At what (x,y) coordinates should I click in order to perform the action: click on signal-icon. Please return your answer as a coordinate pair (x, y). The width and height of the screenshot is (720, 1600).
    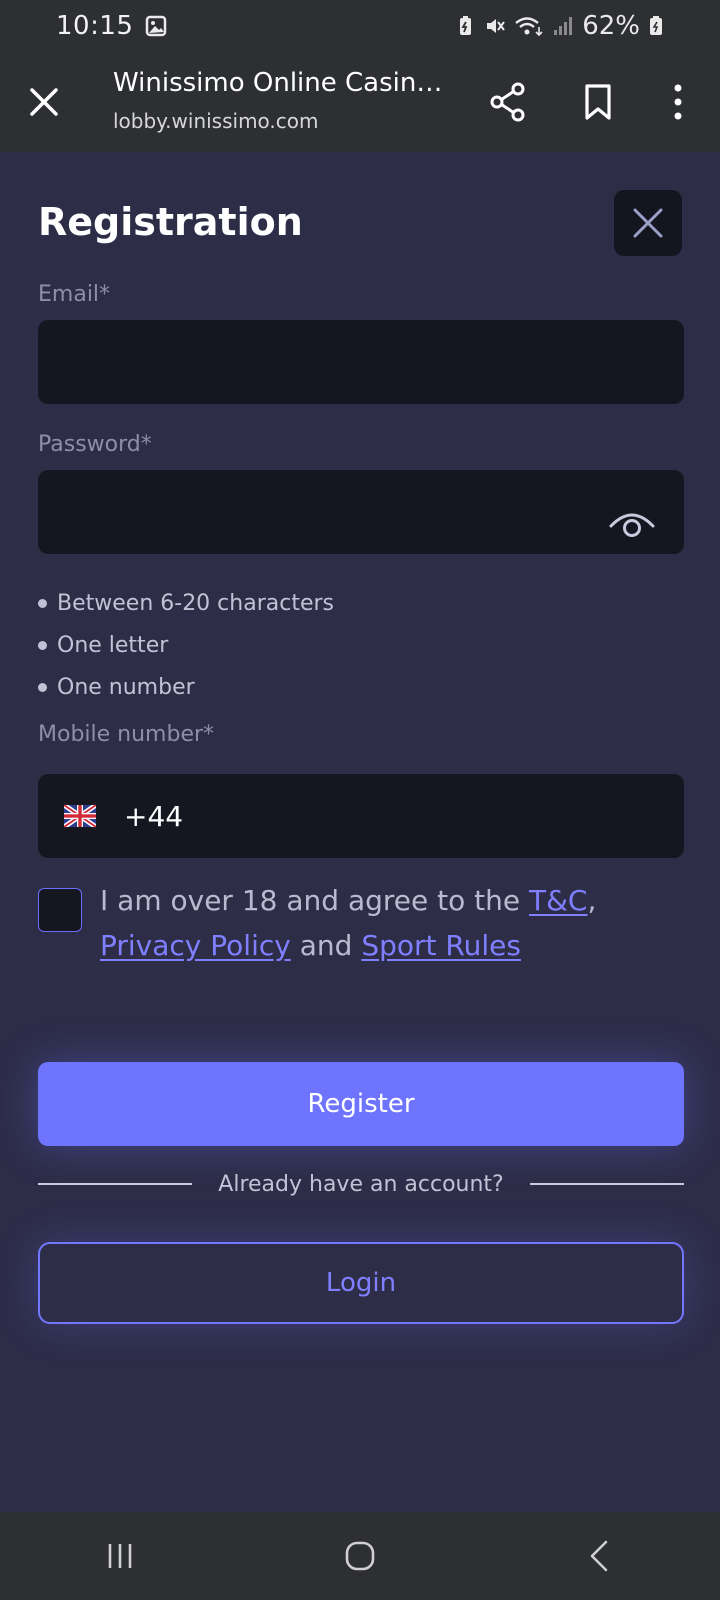
    Looking at the image, I should click on (563, 26).